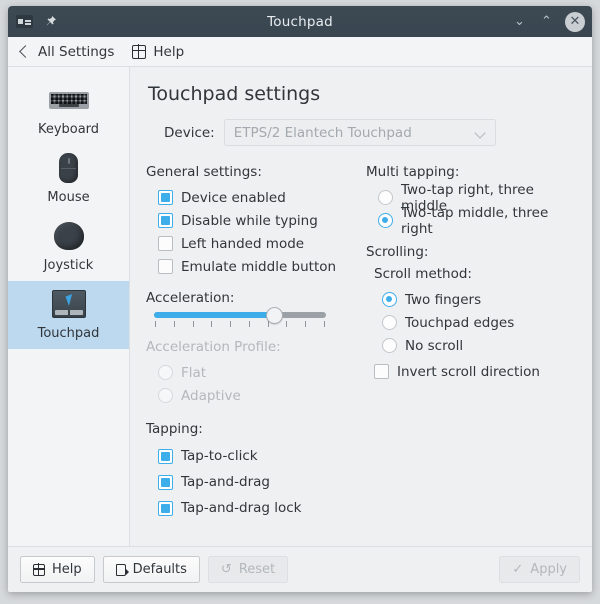 This screenshot has width=600, height=604. What do you see at coordinates (165, 508) in the screenshot?
I see `checkbox-tap-and-drag-lock-box` at bounding box center [165, 508].